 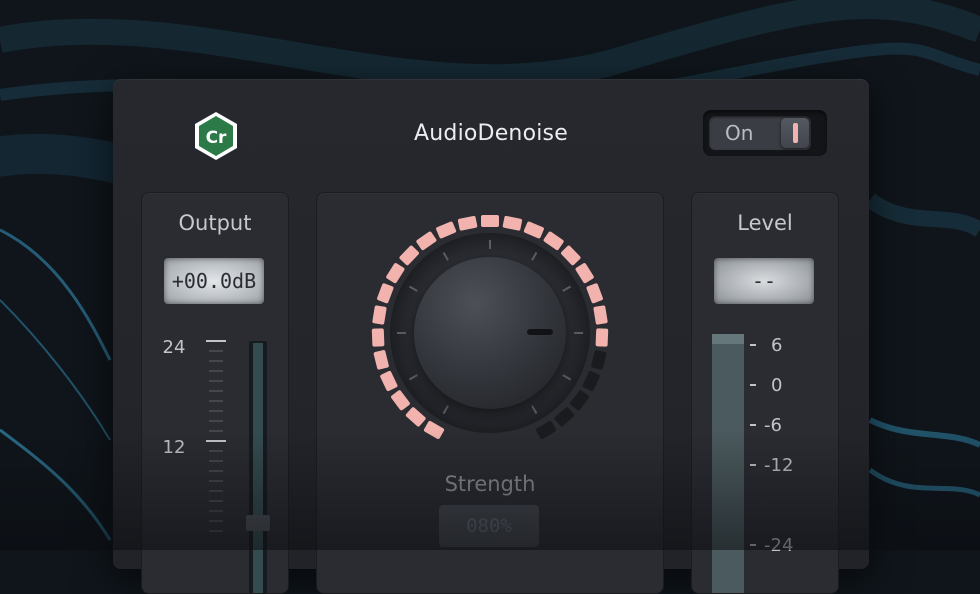 I want to click on strength-label: Strength, so click(x=490, y=484).